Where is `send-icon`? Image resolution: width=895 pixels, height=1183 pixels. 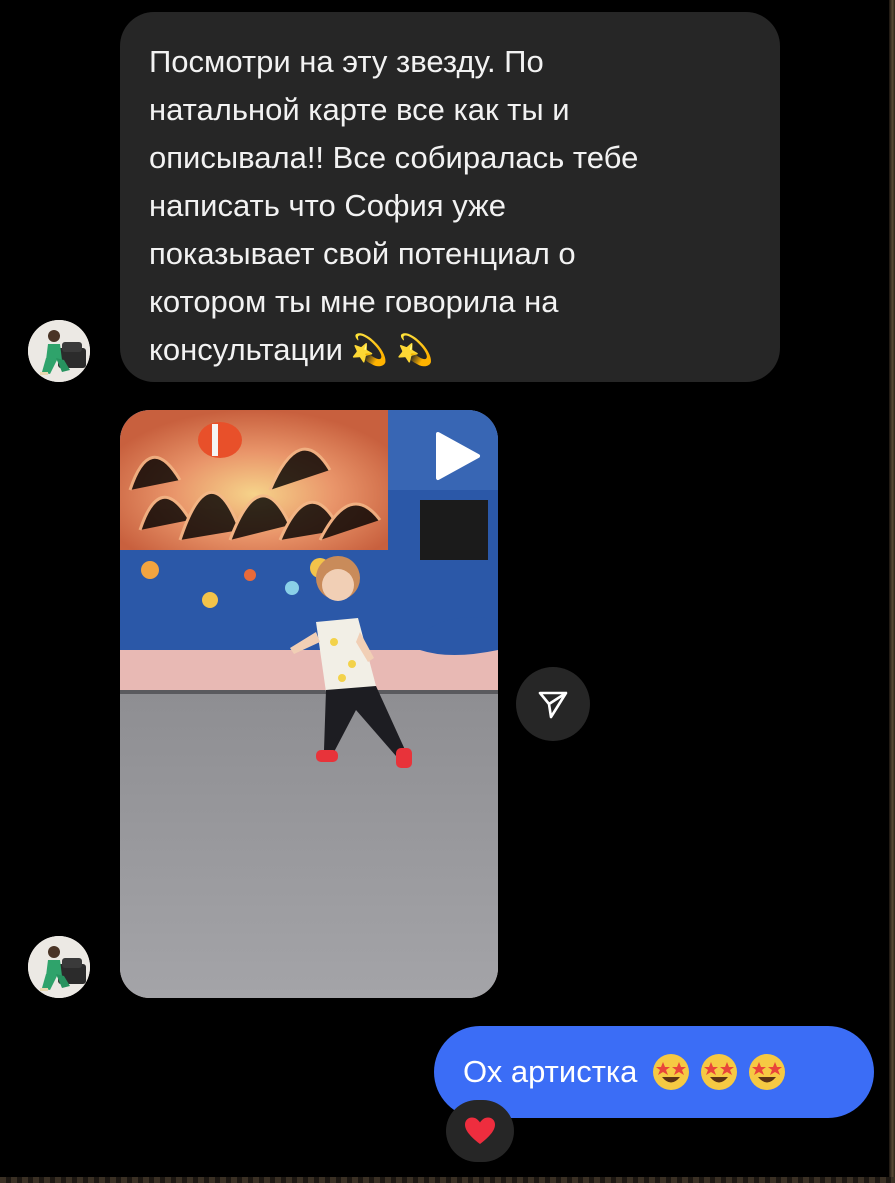
send-icon is located at coordinates (553, 704).